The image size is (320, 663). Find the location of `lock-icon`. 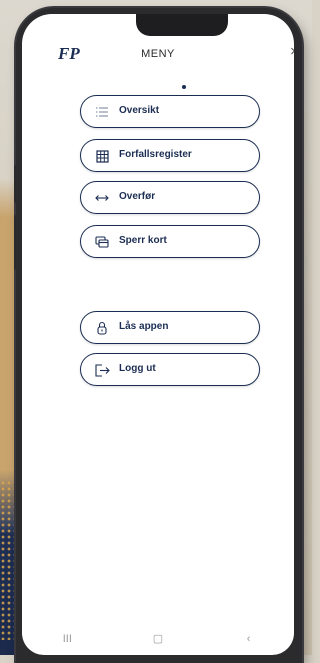

lock-icon is located at coordinates (102, 328).